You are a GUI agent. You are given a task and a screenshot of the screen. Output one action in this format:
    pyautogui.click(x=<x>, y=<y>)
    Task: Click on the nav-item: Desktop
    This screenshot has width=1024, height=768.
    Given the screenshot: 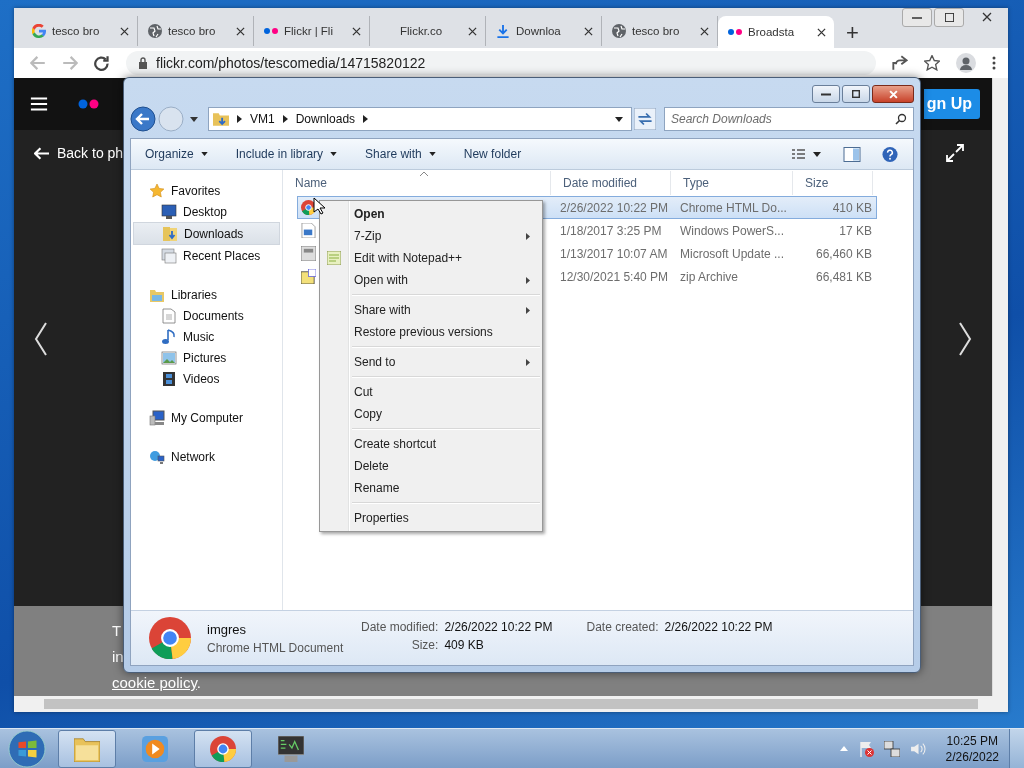 What is the action you would take?
    pyautogui.click(x=206, y=211)
    